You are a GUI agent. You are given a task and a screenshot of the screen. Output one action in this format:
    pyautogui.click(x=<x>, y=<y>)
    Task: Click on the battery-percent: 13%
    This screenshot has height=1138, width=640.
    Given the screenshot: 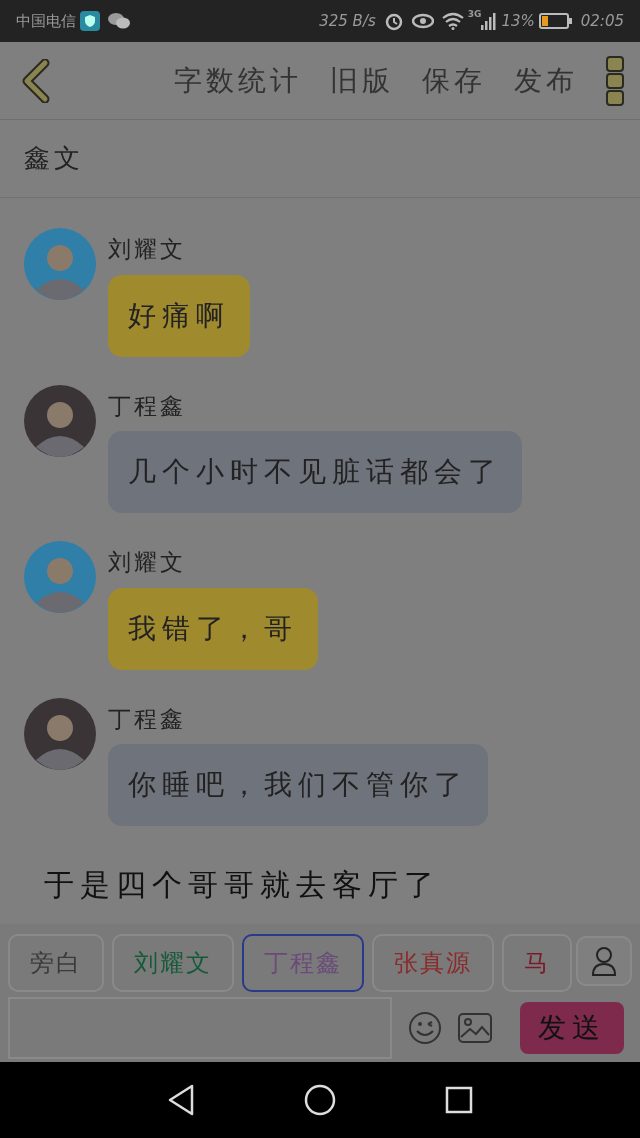 What is the action you would take?
    pyautogui.click(x=518, y=21)
    